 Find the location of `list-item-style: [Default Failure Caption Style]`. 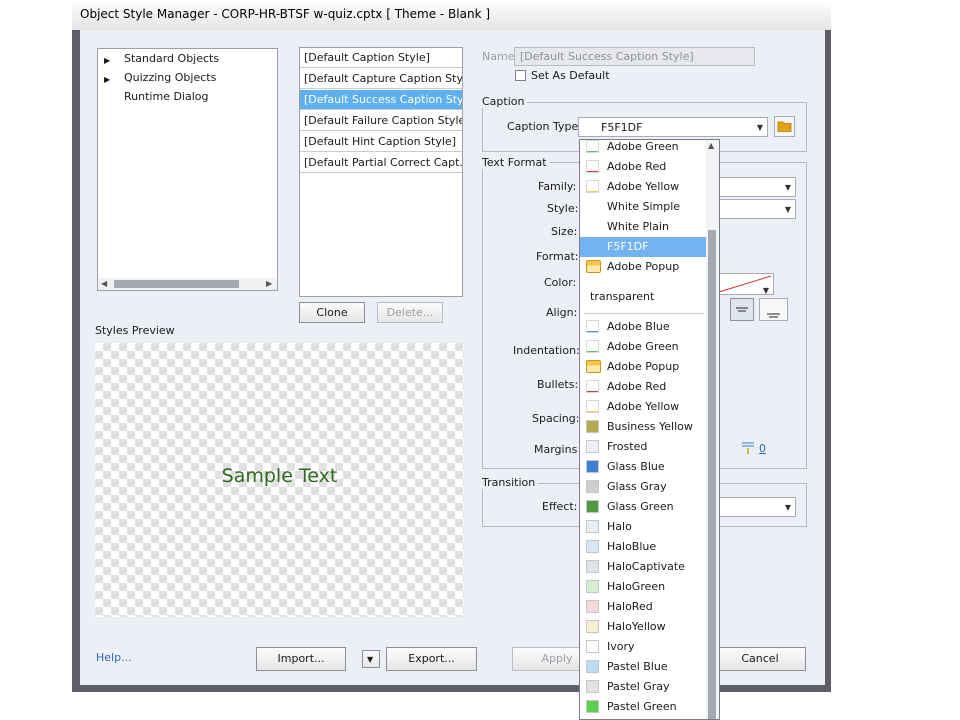

list-item-style: [Default Failure Caption Style] is located at coordinates (381, 121).